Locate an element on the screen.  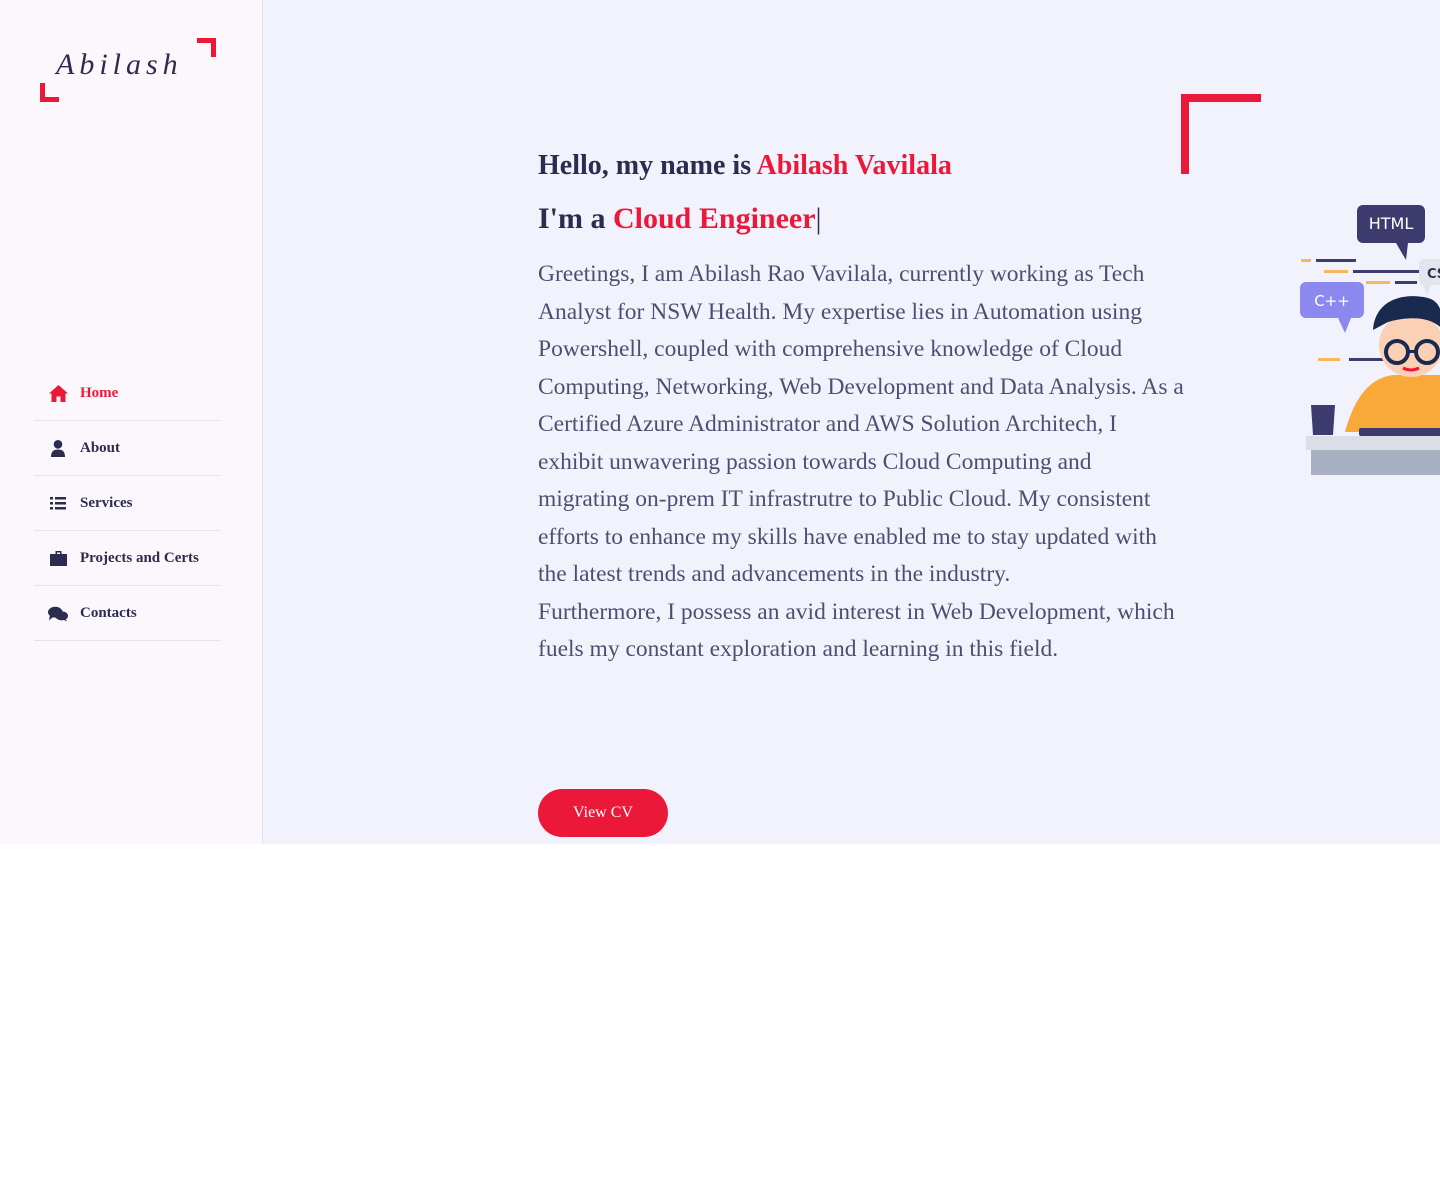
decorative-bracket is located at coordinates (1221, 134).